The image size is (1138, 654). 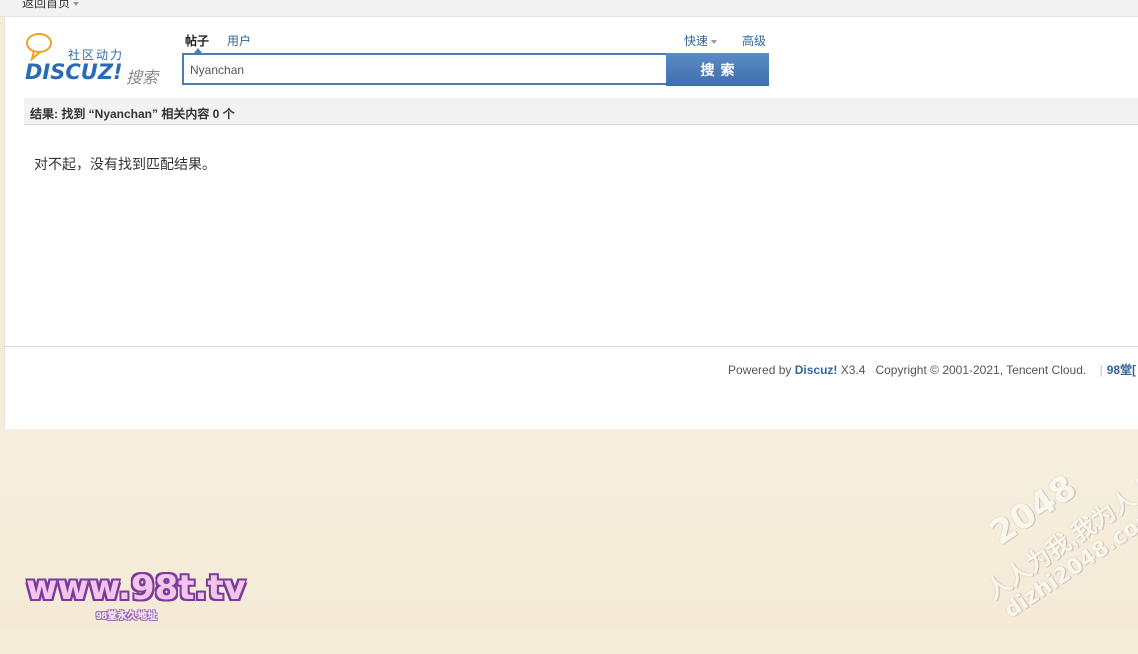 What do you see at coordinates (132, 114) in the screenshot?
I see `result-summary: 结果: 找到 “Nyanchan” 相关内容 0 个` at bounding box center [132, 114].